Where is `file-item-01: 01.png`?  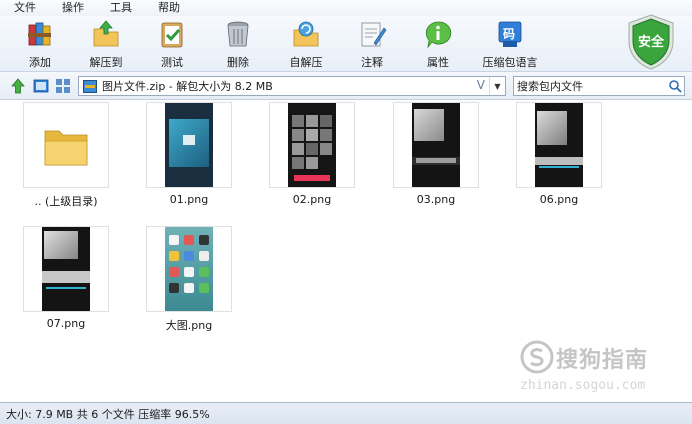
file-item-01: 01.png is located at coordinates (189, 154).